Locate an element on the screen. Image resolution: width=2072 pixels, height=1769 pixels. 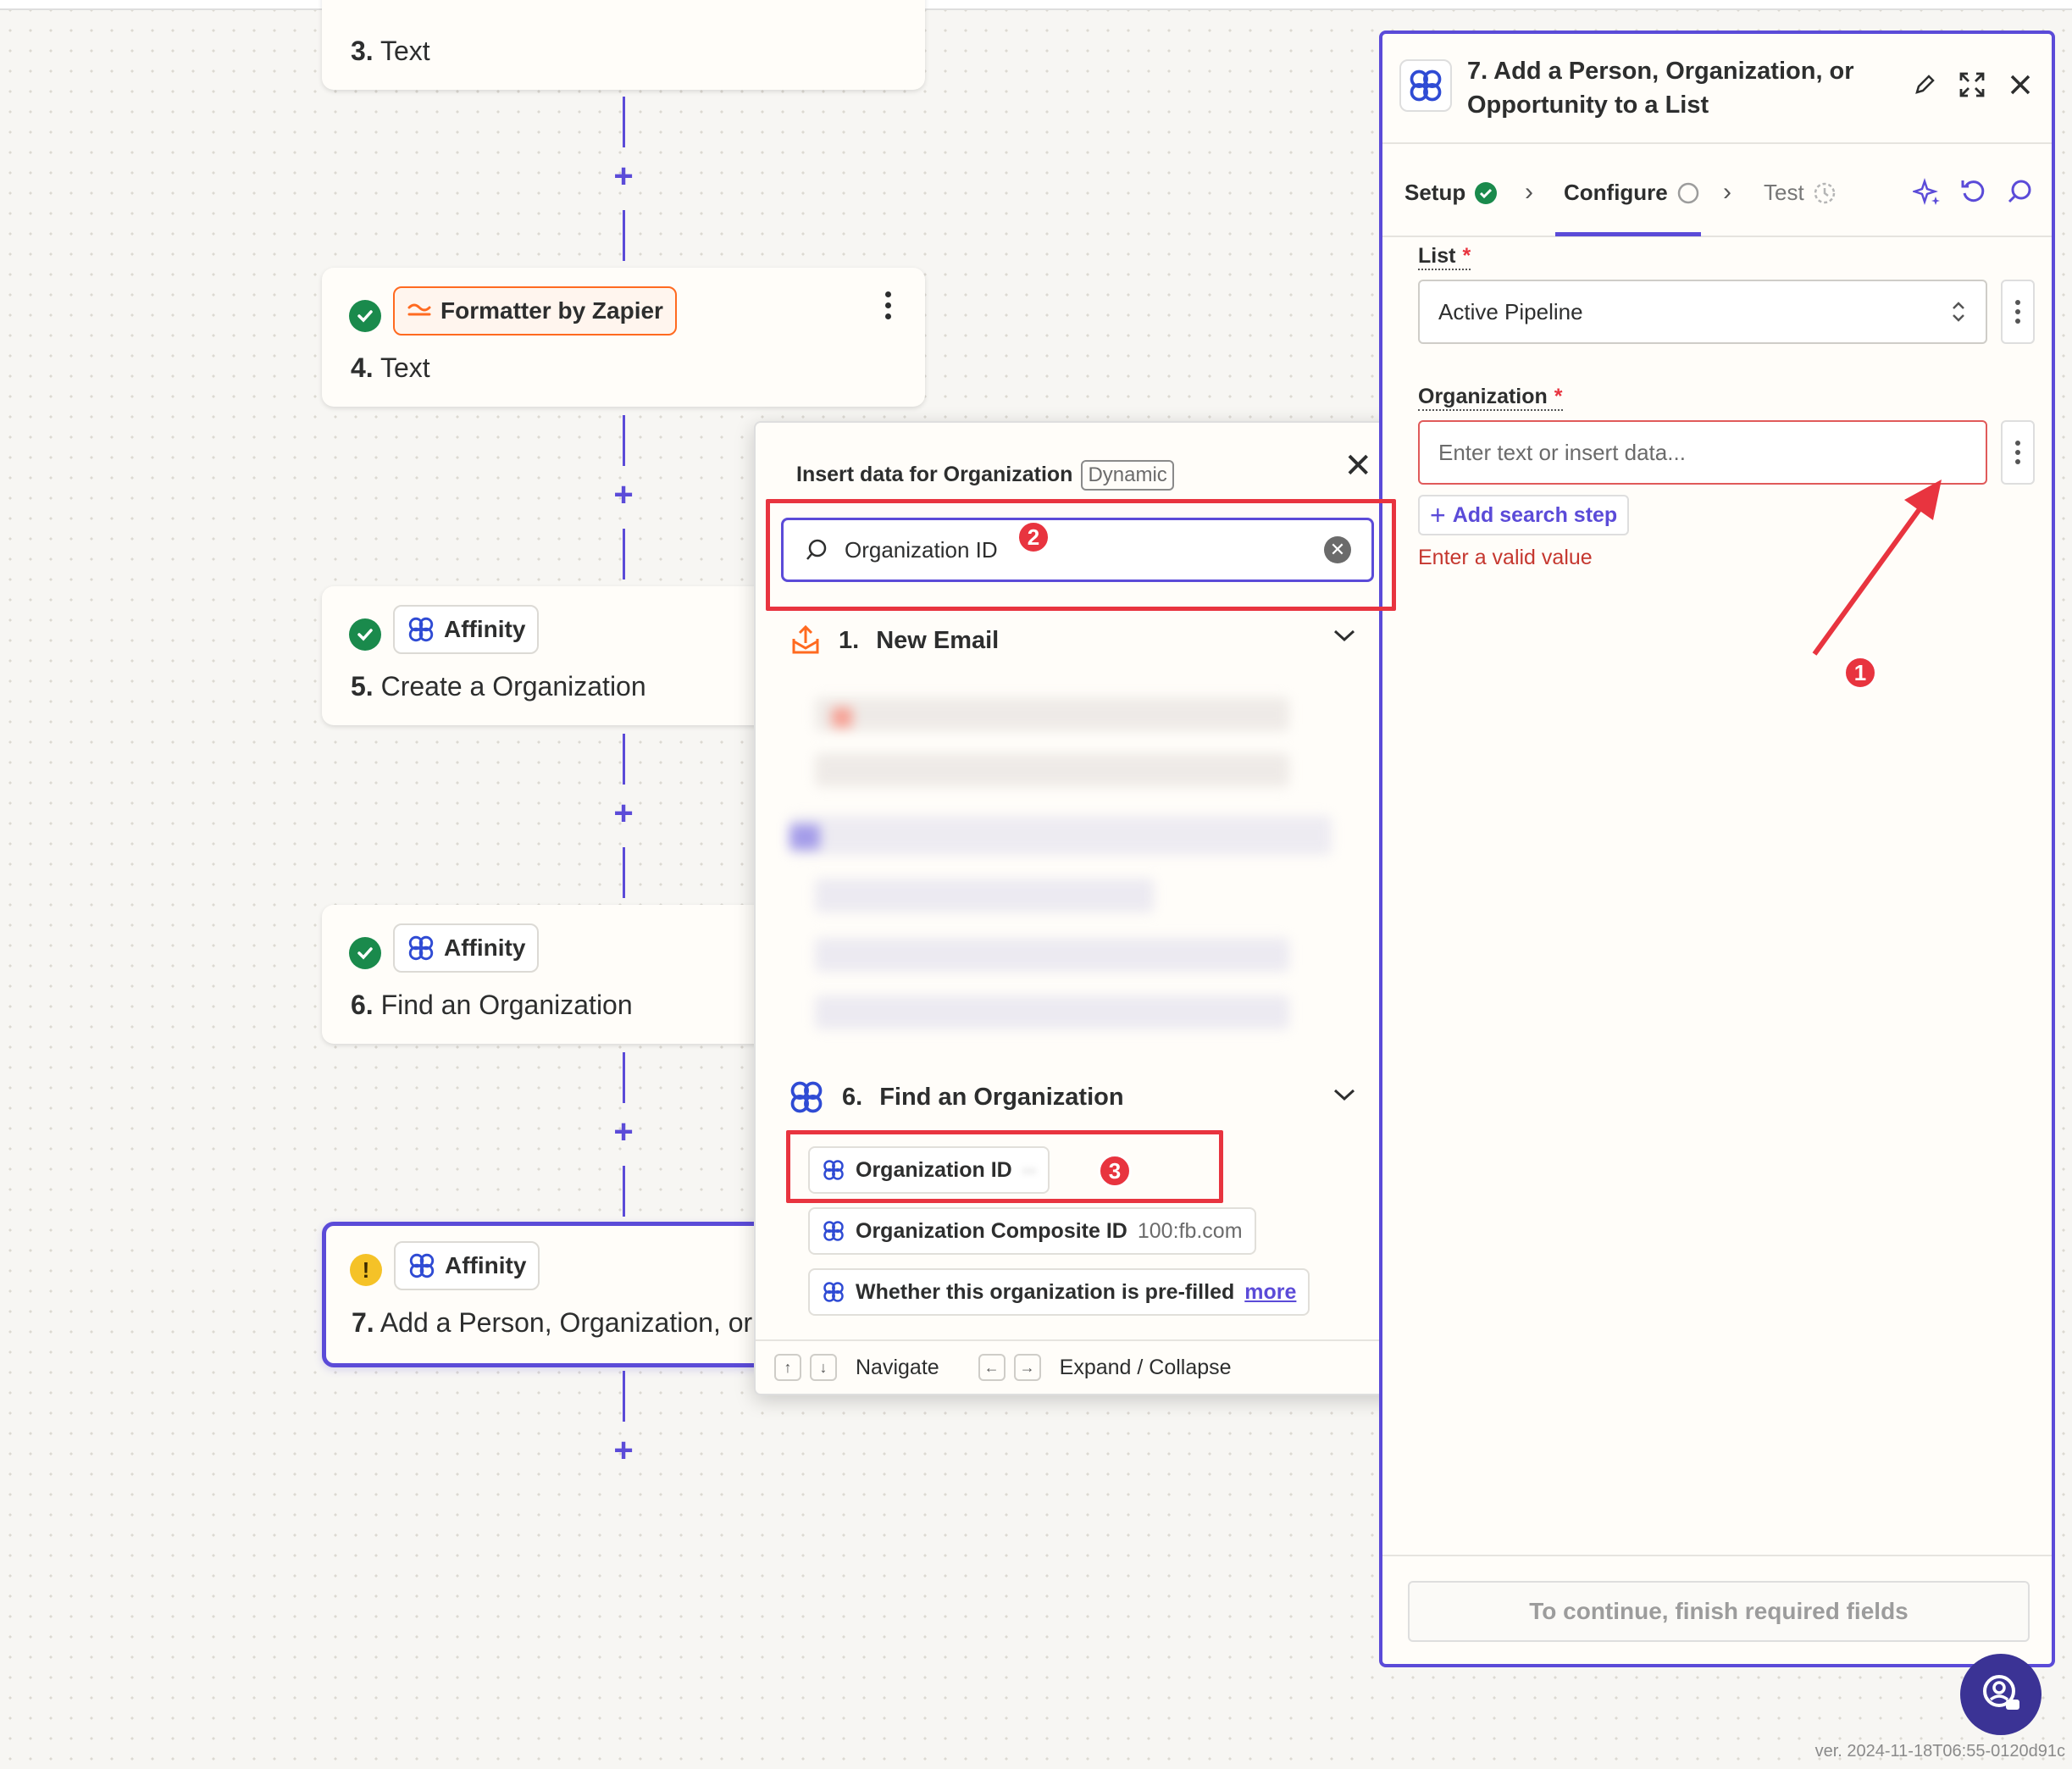
annotation-arrow is located at coordinates (1877, 568).